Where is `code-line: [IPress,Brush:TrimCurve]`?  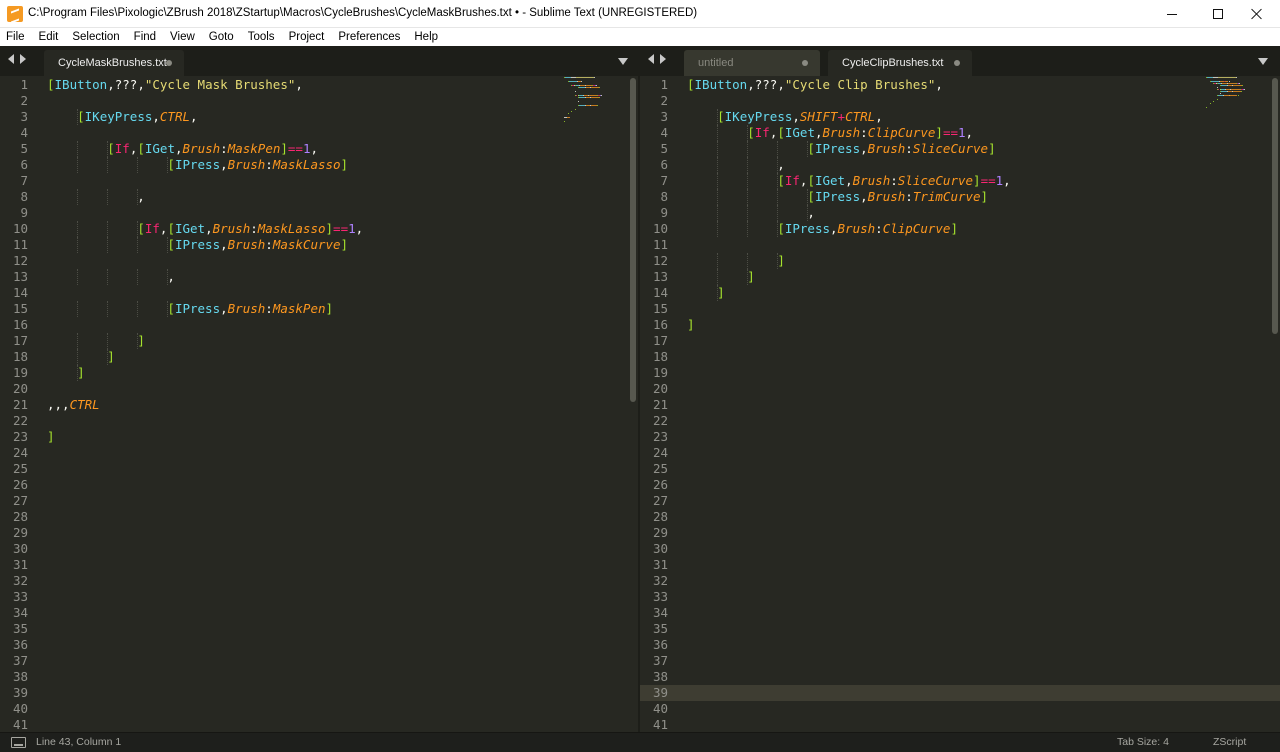 code-line: [IPress,Brush:TrimCurve] is located at coordinates (837, 197).